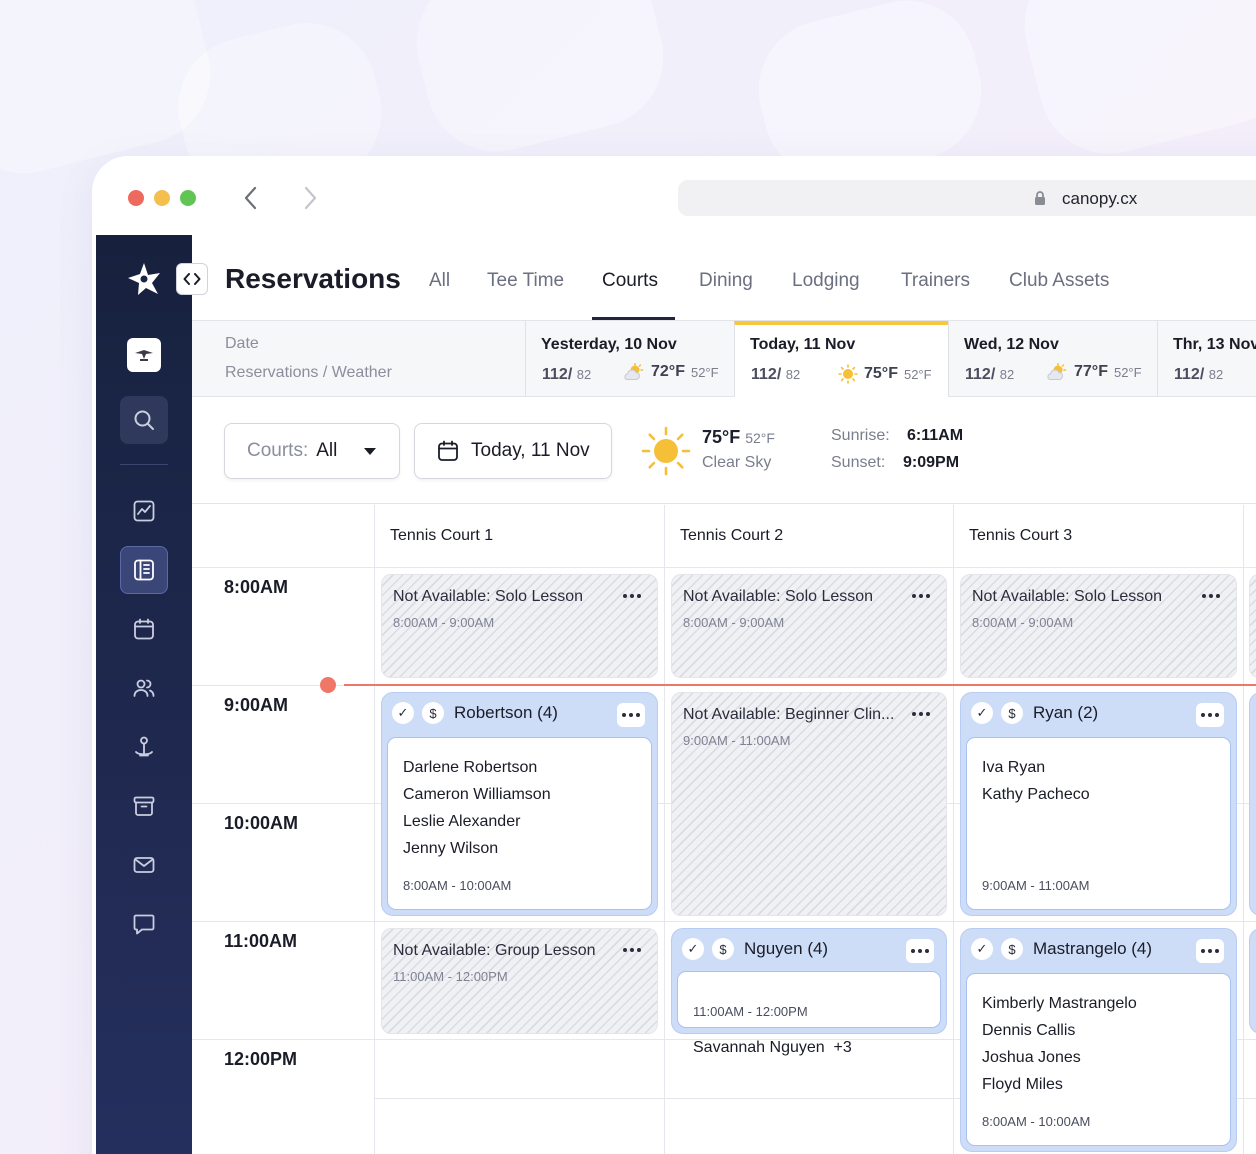 Image resolution: width=1256 pixels, height=1154 pixels. Describe the element at coordinates (327, 450) in the screenshot. I see `courts-filter-value: All` at that location.